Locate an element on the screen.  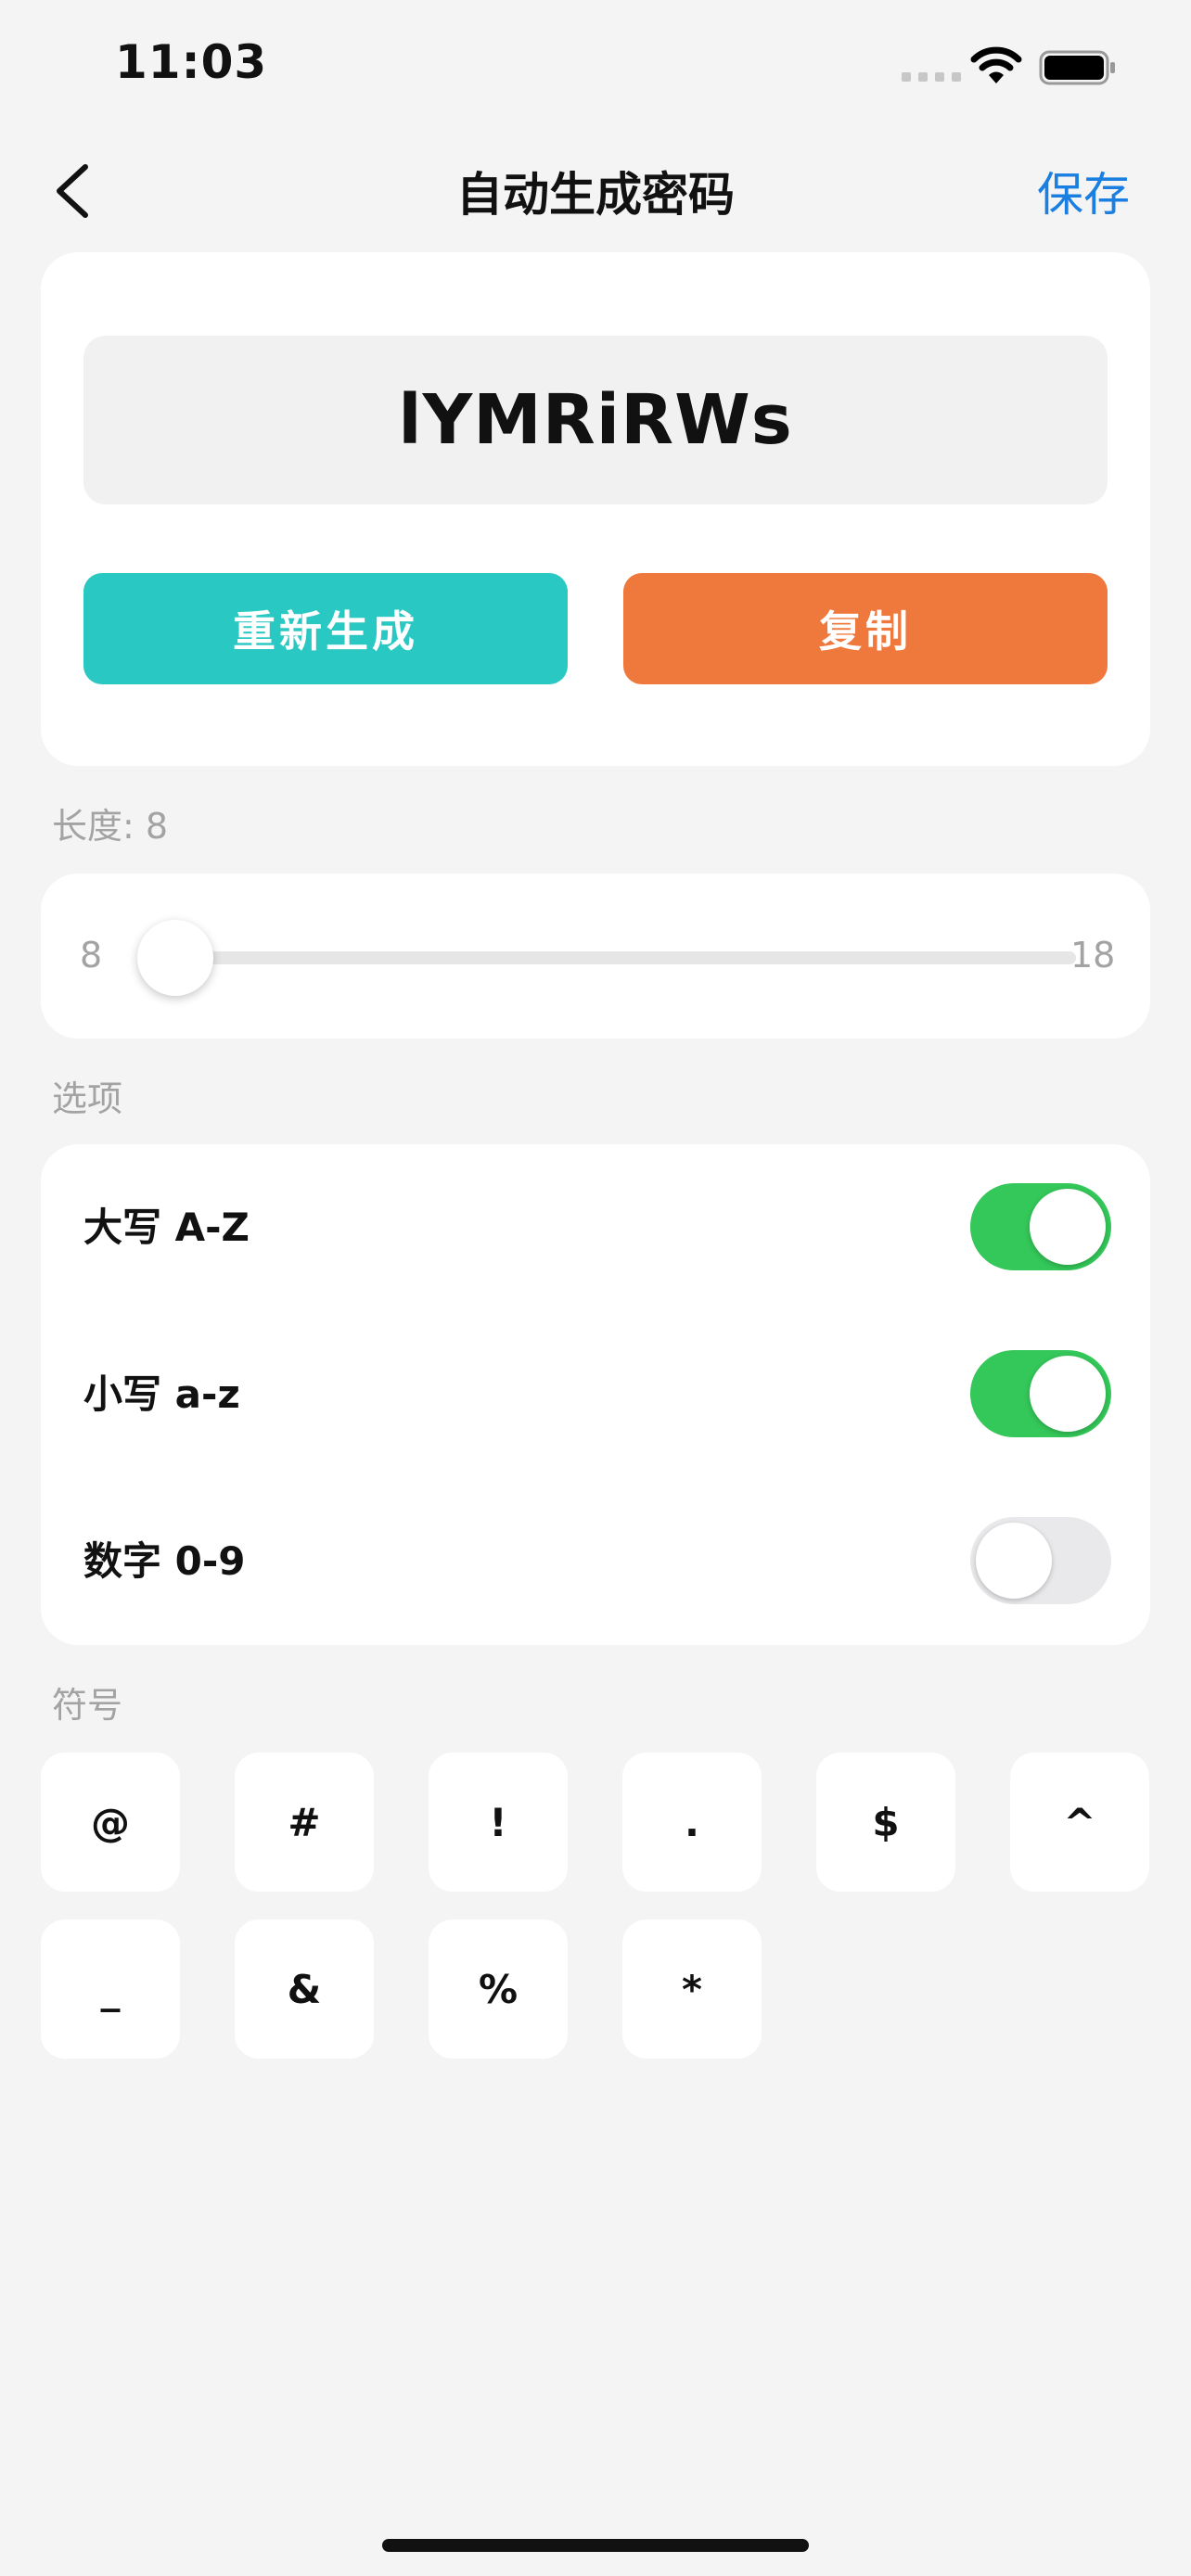
symbol-key-at: @ is located at coordinates (111, 1822).